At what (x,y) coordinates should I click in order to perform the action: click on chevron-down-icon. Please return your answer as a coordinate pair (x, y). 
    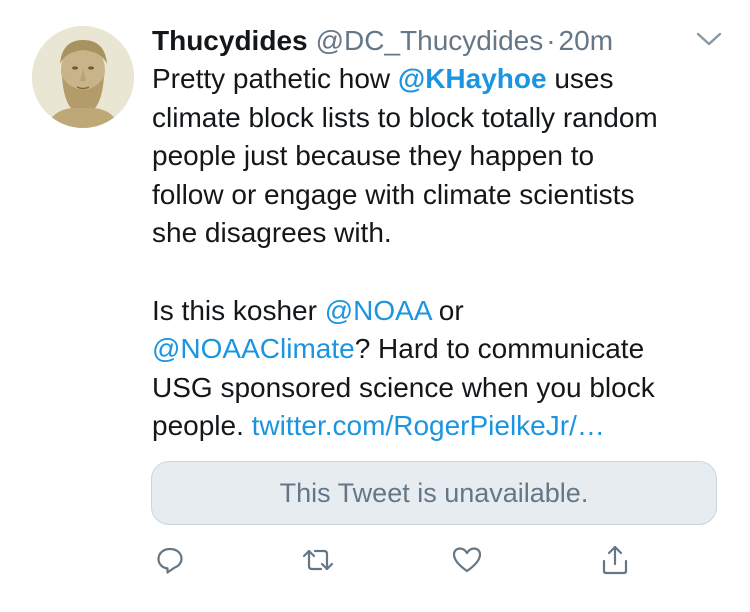
    Looking at the image, I should click on (709, 39).